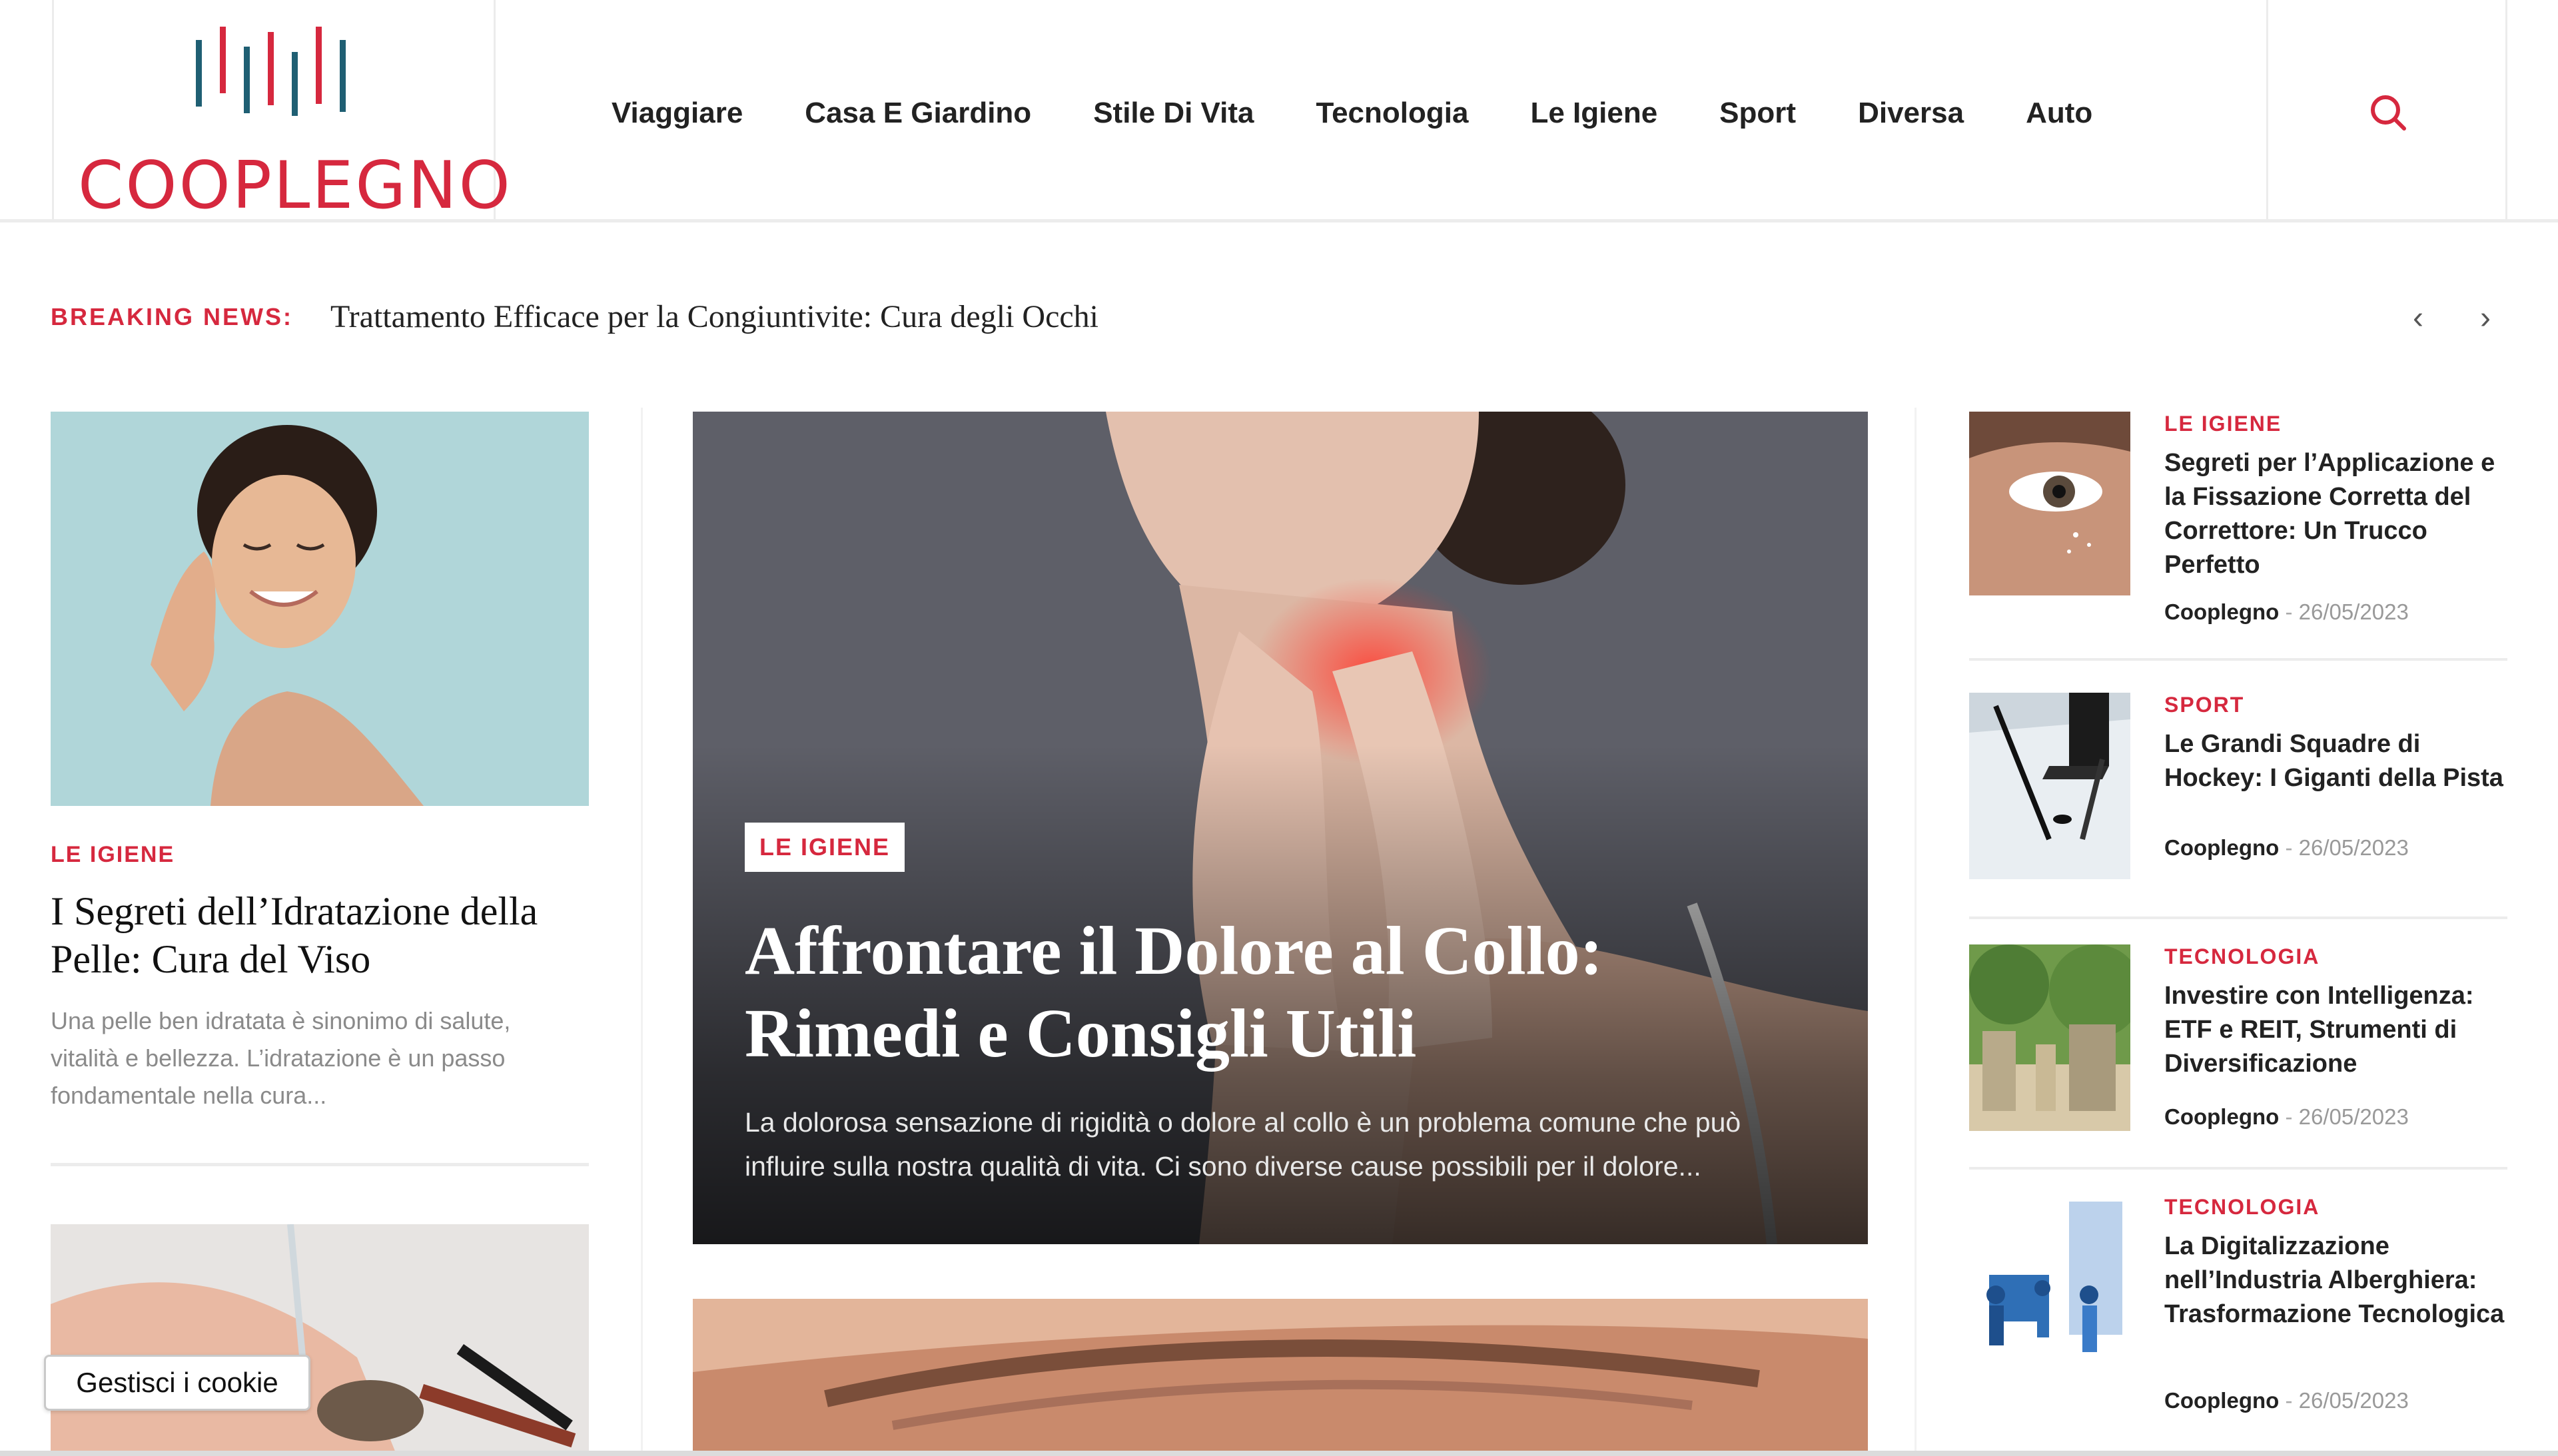  What do you see at coordinates (2485, 318) in the screenshot?
I see `ticker-next-button: ›` at bounding box center [2485, 318].